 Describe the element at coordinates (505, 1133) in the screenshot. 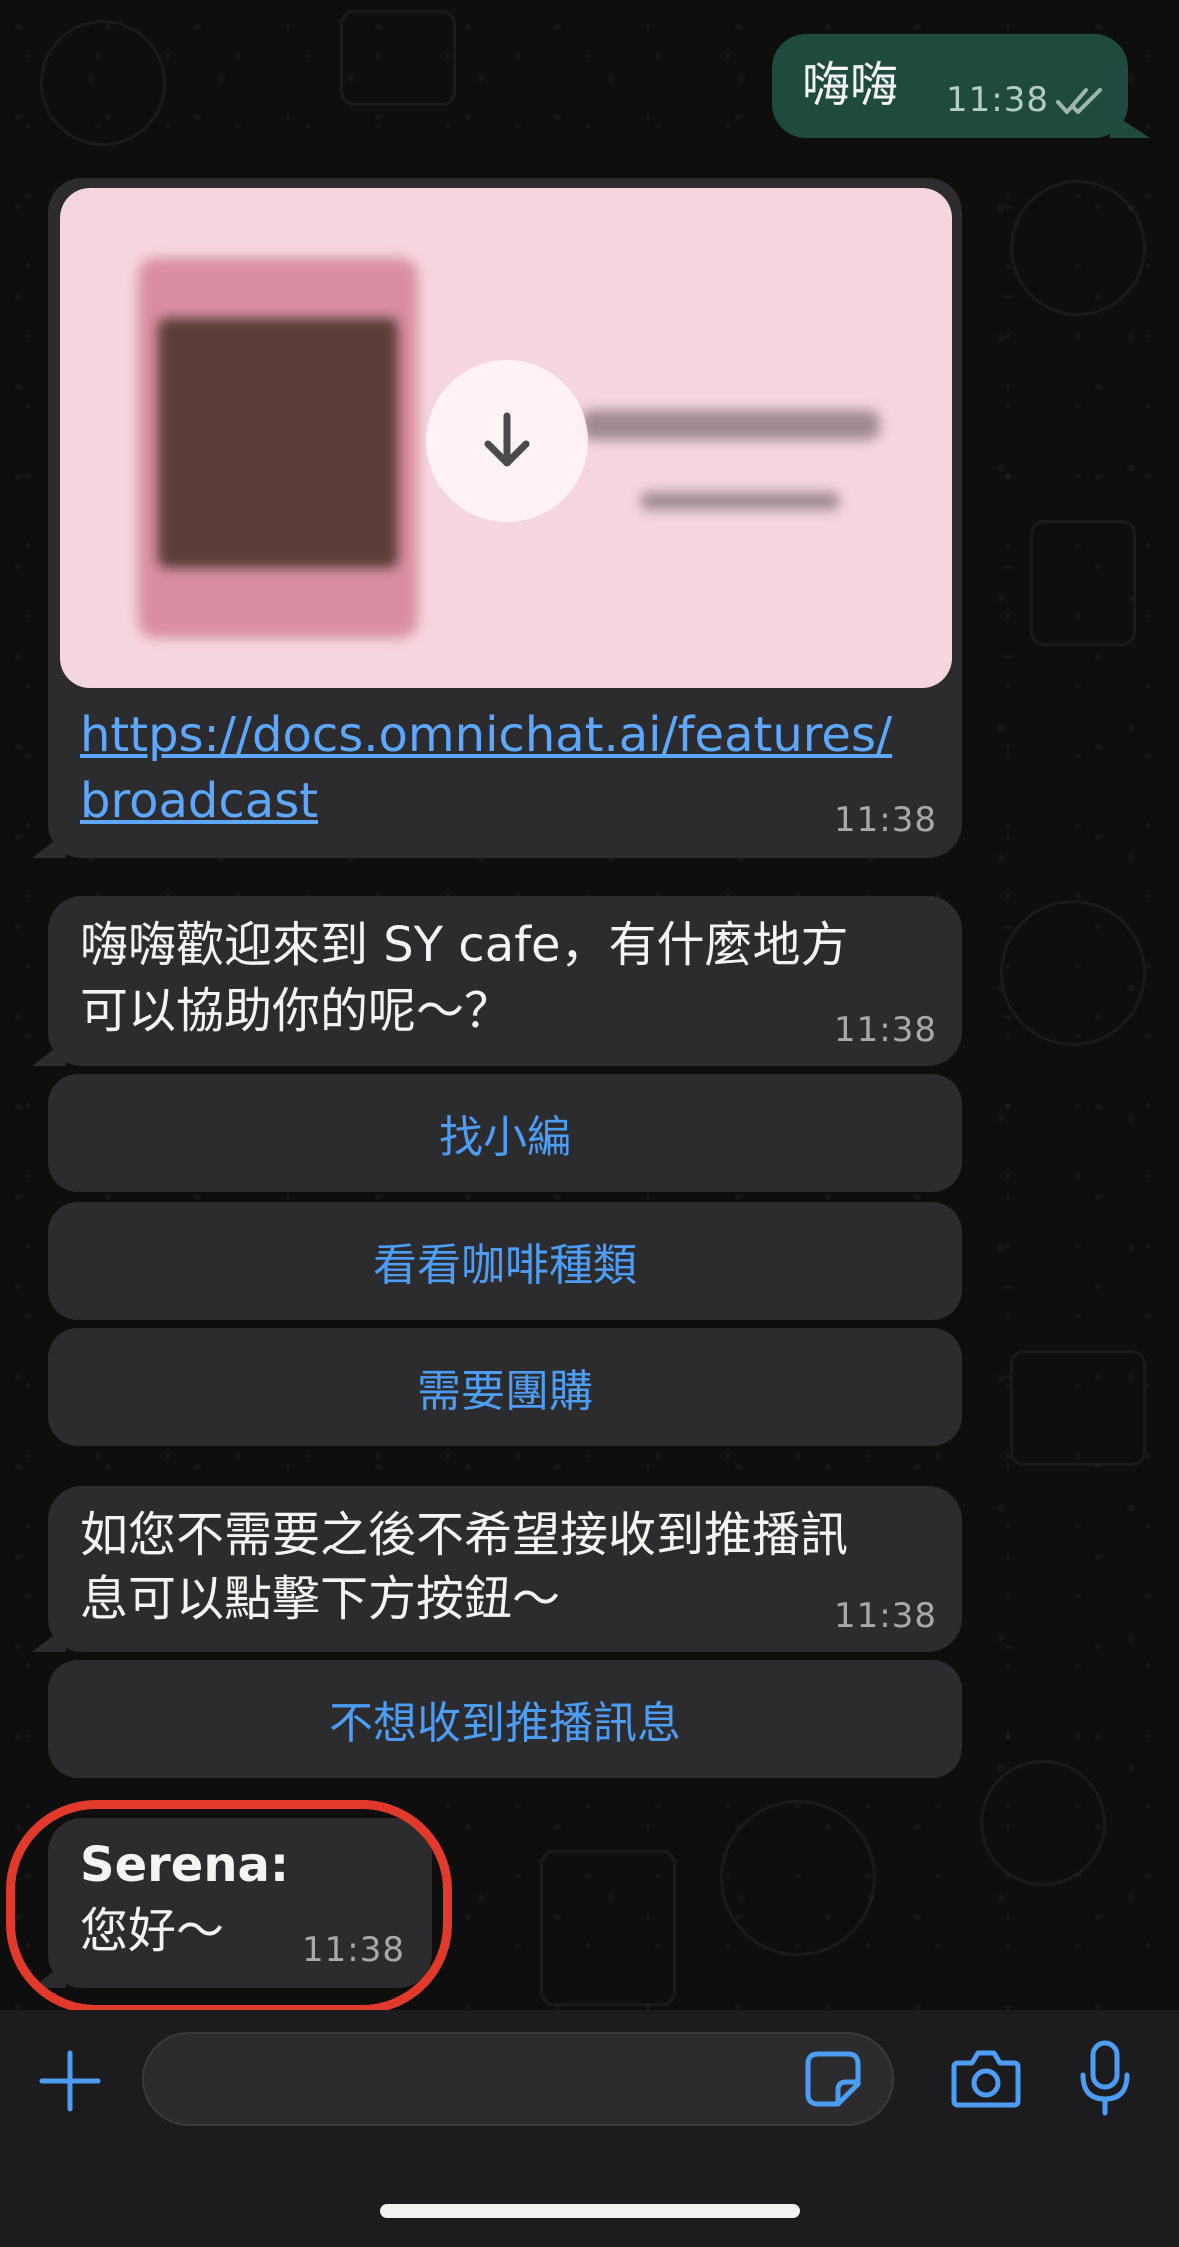

I see `quick-reply-find-editor: 找小編` at that location.